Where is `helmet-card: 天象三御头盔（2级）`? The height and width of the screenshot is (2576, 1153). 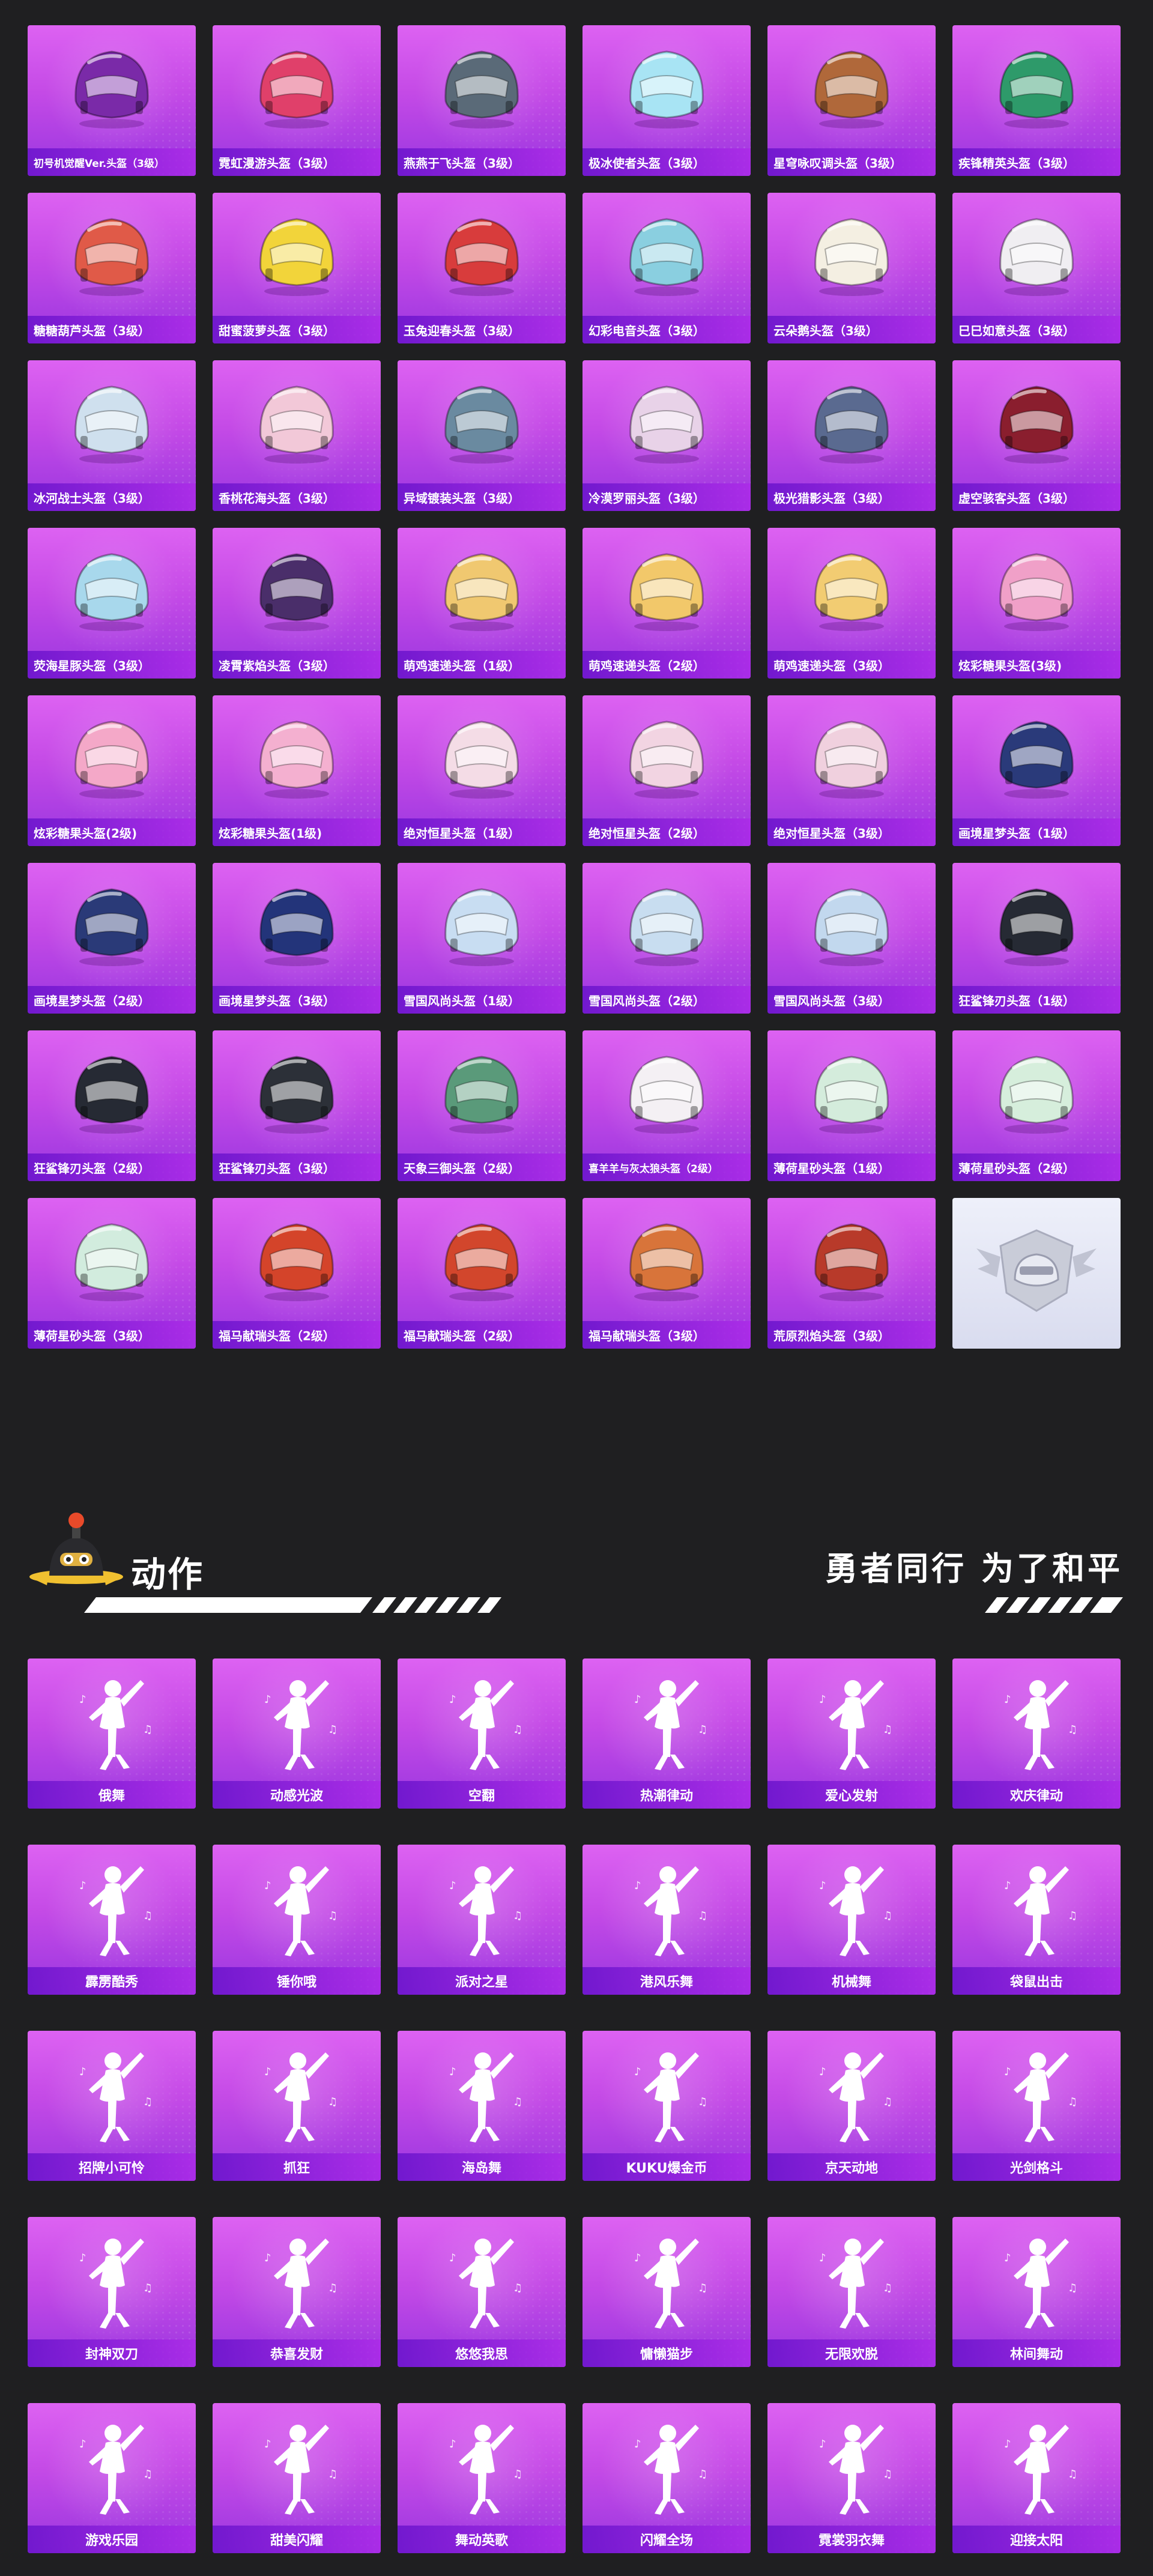 helmet-card: 天象三御头盔（2级） is located at coordinates (482, 1105).